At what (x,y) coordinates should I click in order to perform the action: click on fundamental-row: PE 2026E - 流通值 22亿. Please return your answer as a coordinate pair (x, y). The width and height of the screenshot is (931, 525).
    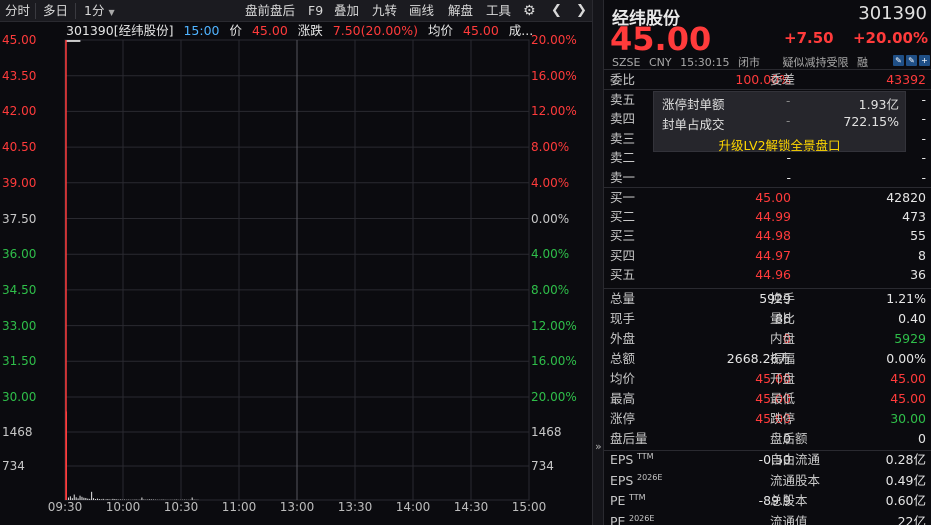
    Looking at the image, I should click on (768, 519).